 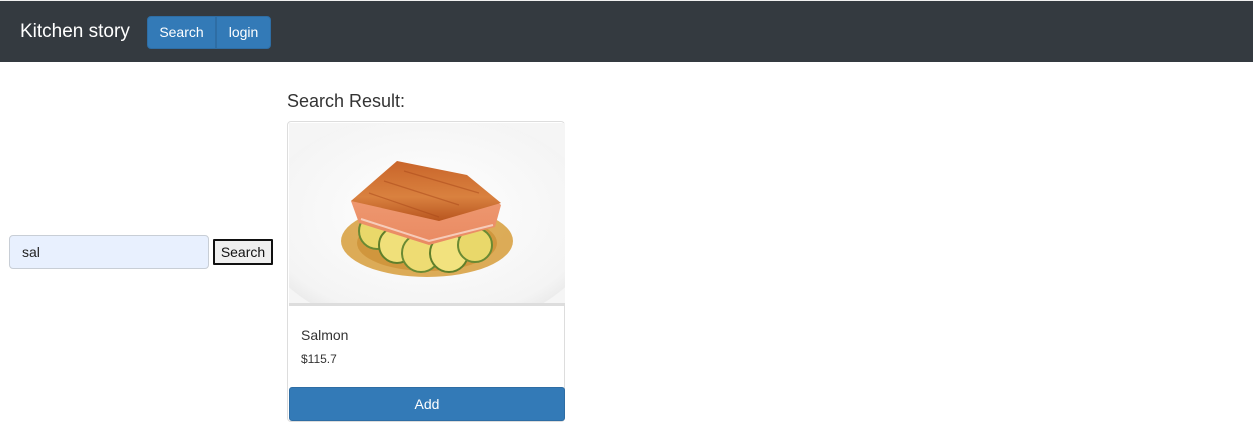 I want to click on brand-title: Kitchen story, so click(x=75, y=32).